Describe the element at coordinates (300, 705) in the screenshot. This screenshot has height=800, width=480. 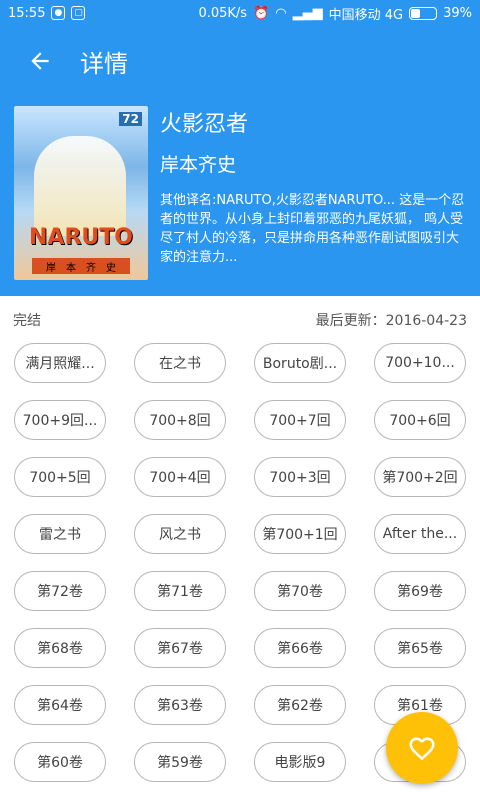
I see `chapter-chip: 第62卷` at that location.